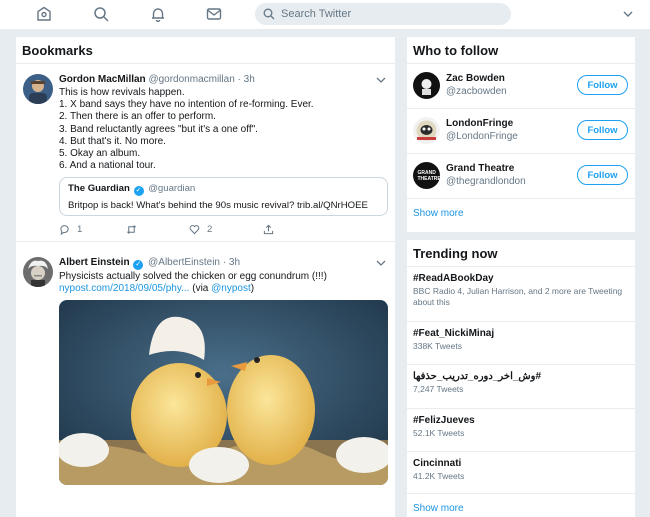 This screenshot has height=517, width=650. I want to click on search-bar, so click(383, 14).